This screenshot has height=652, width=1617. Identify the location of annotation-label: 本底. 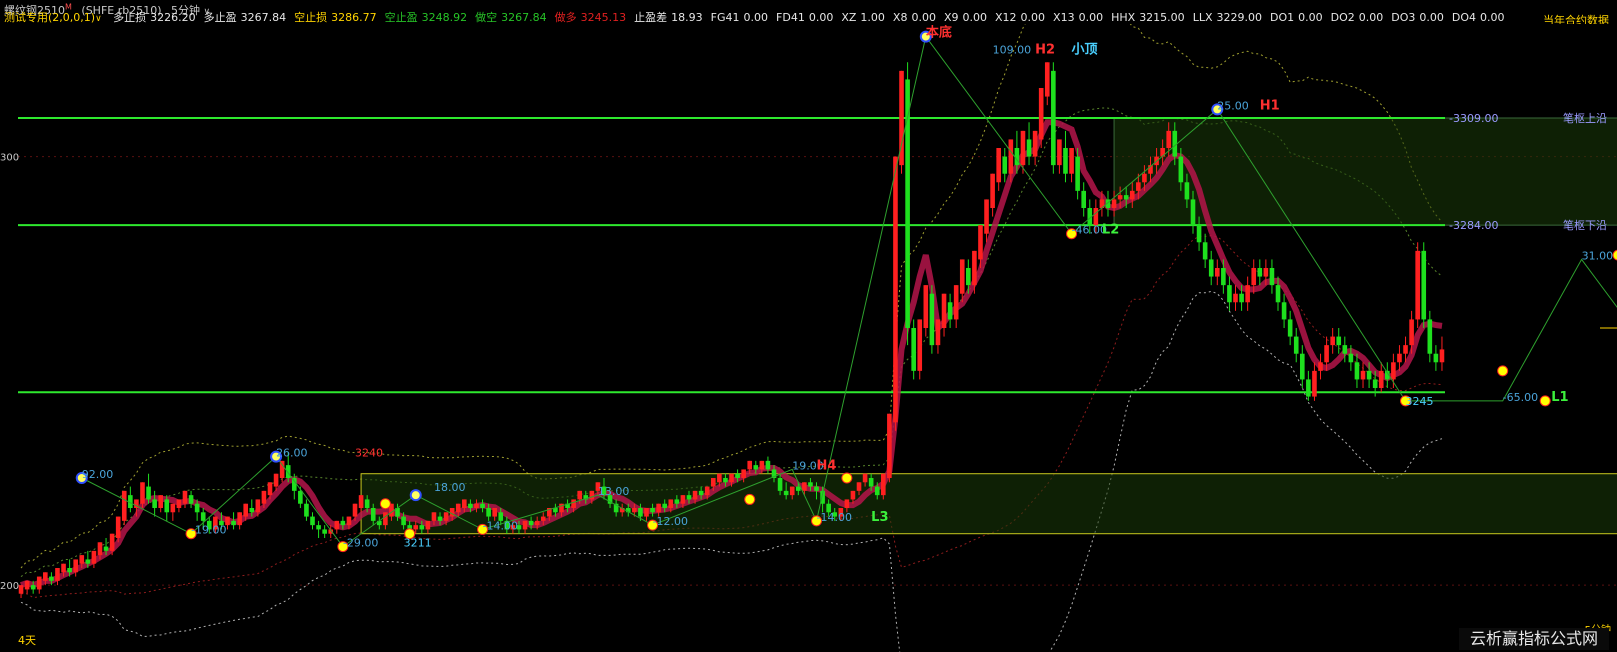
(939, 33).